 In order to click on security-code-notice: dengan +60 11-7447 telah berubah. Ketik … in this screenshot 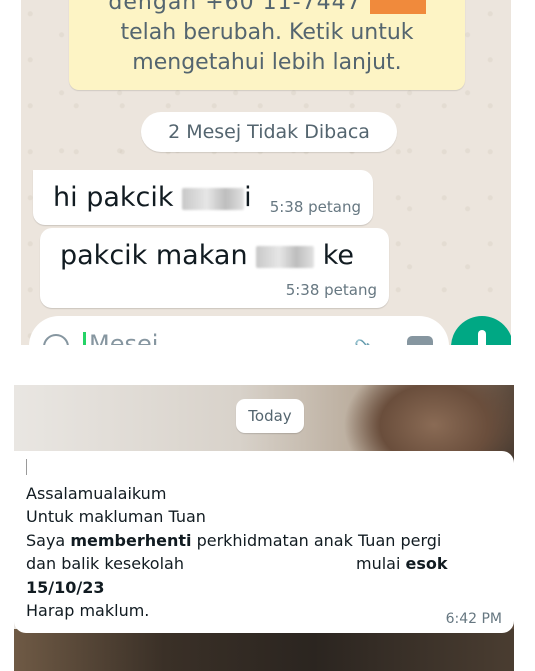, I will do `click(267, 45)`.